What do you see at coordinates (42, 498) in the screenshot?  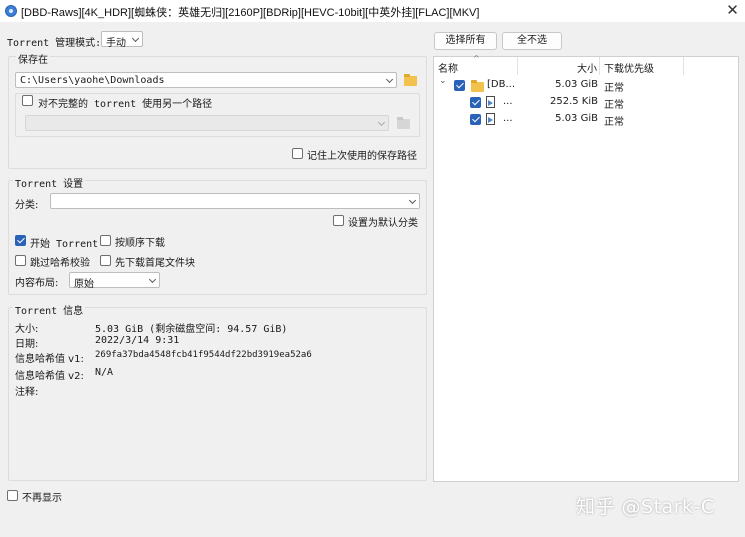 I see `dont-show-label: 不再显示` at bounding box center [42, 498].